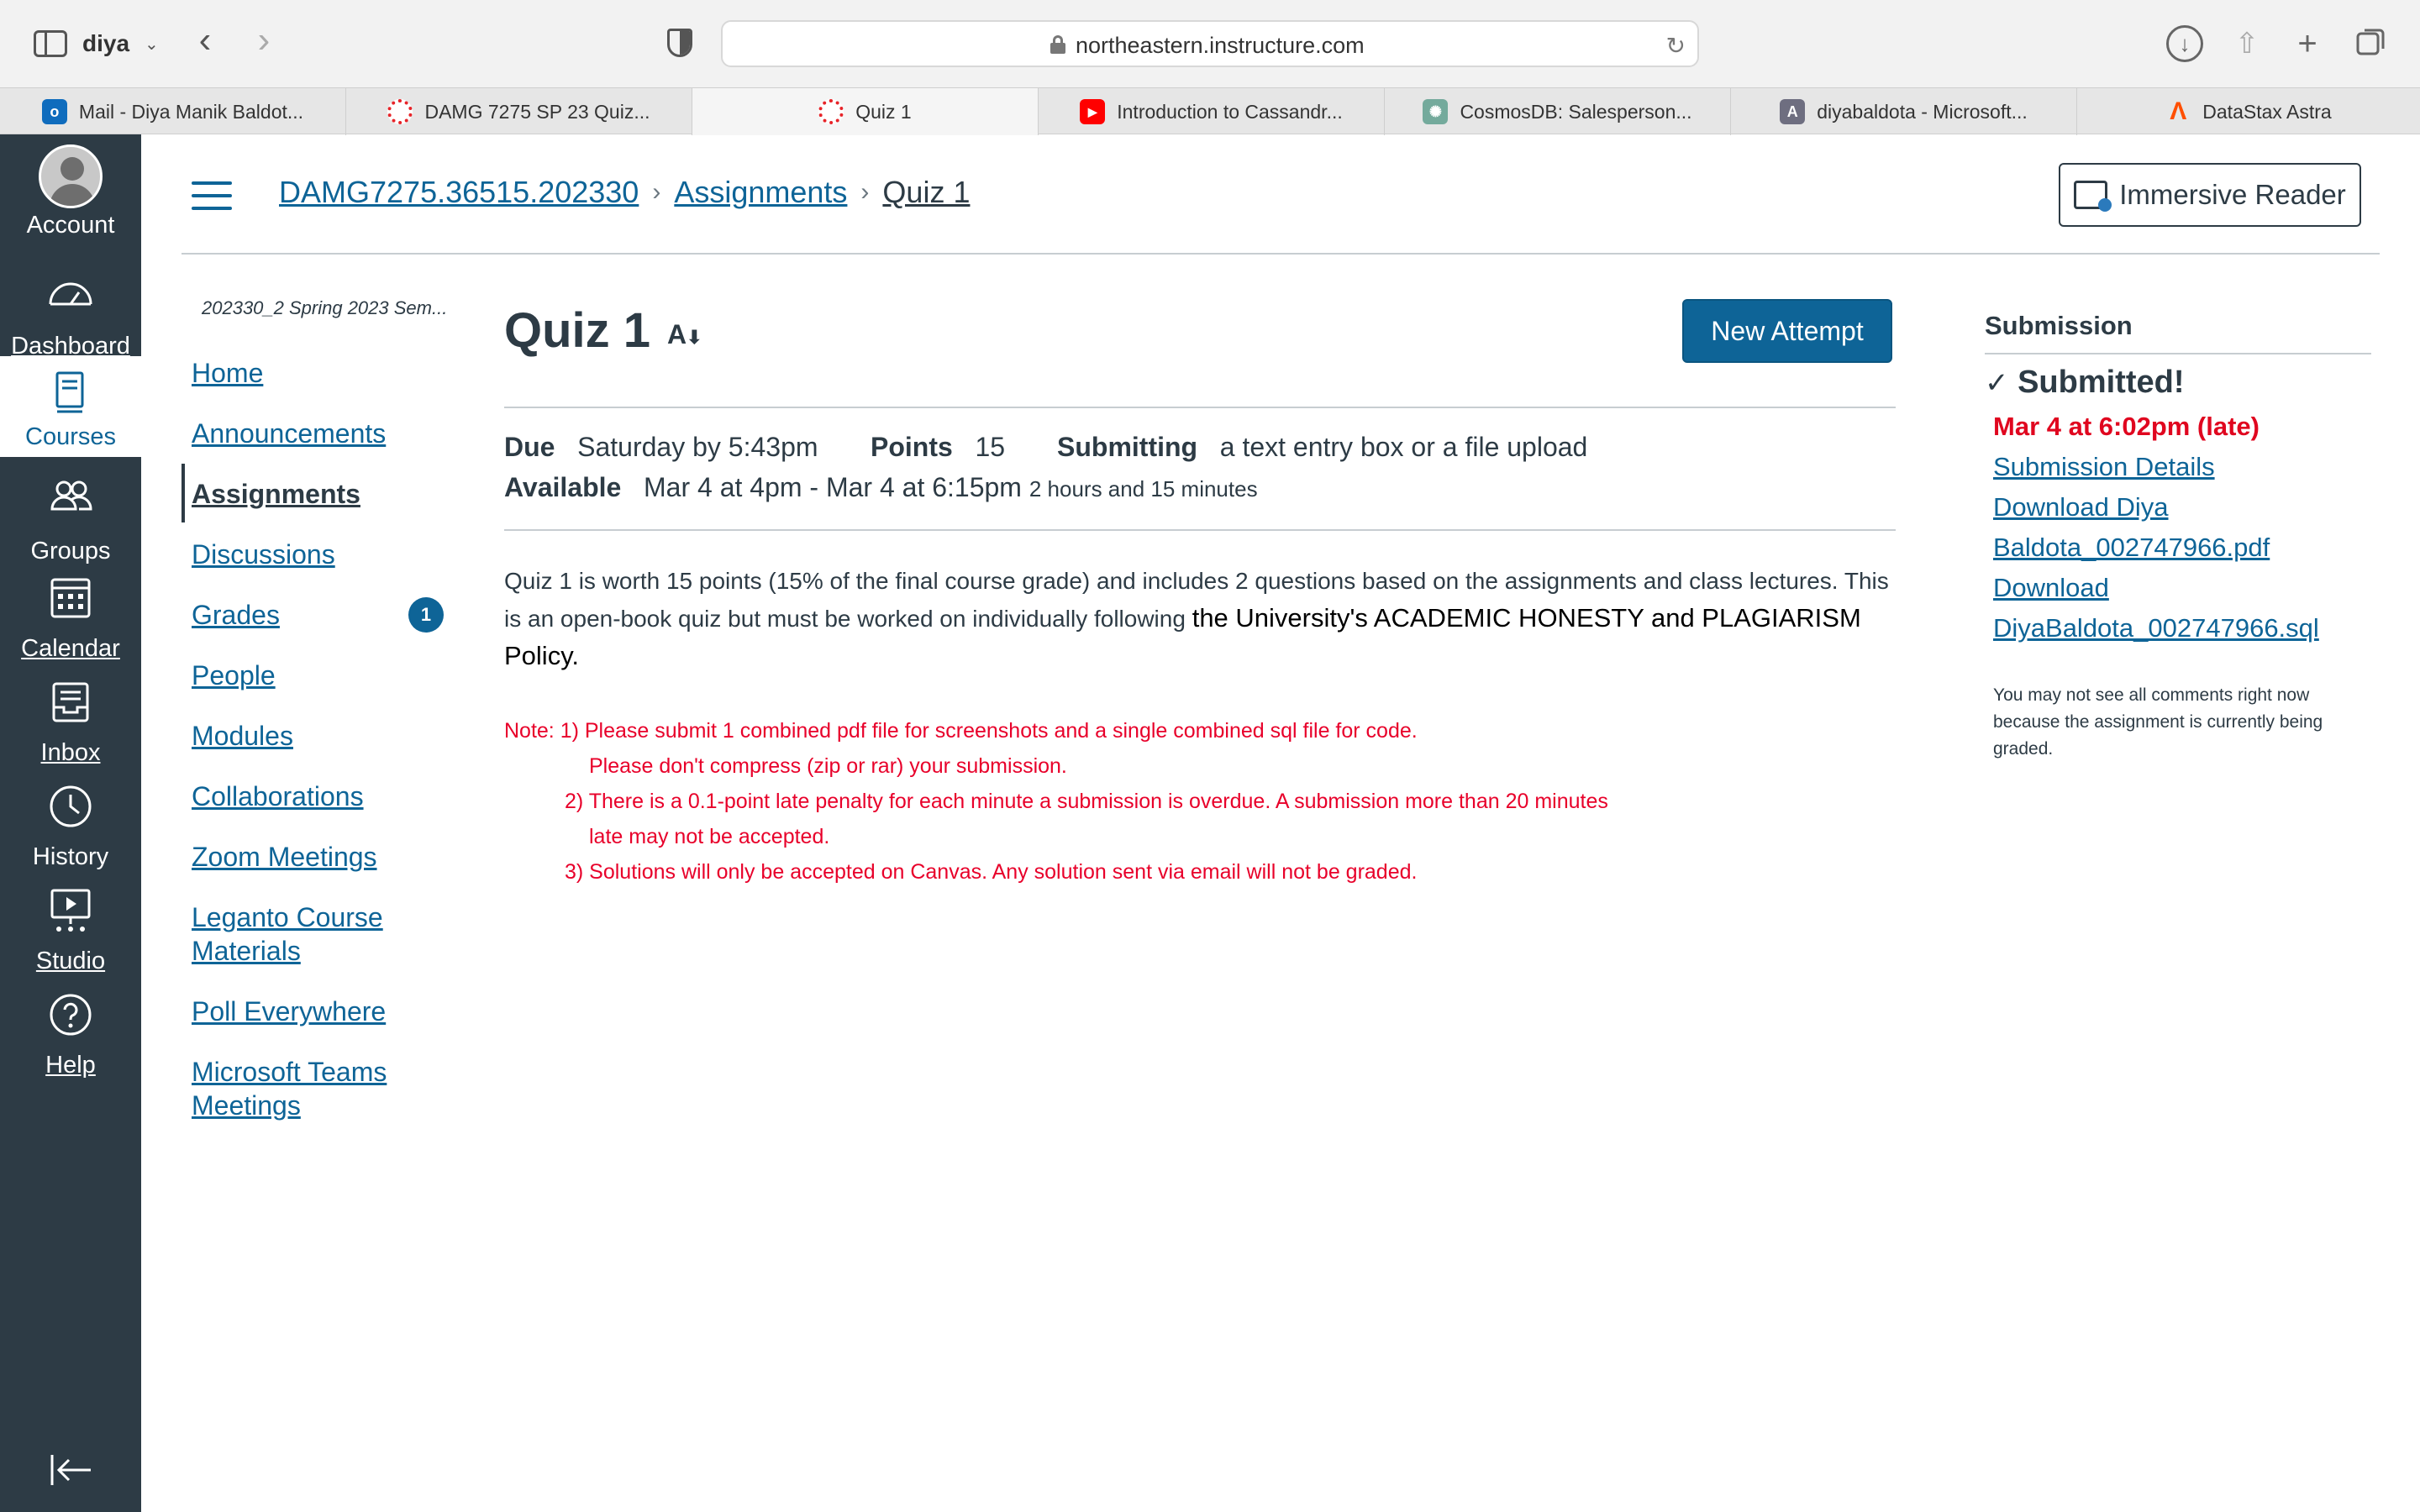  I want to click on forward-button: ›, so click(263, 42).